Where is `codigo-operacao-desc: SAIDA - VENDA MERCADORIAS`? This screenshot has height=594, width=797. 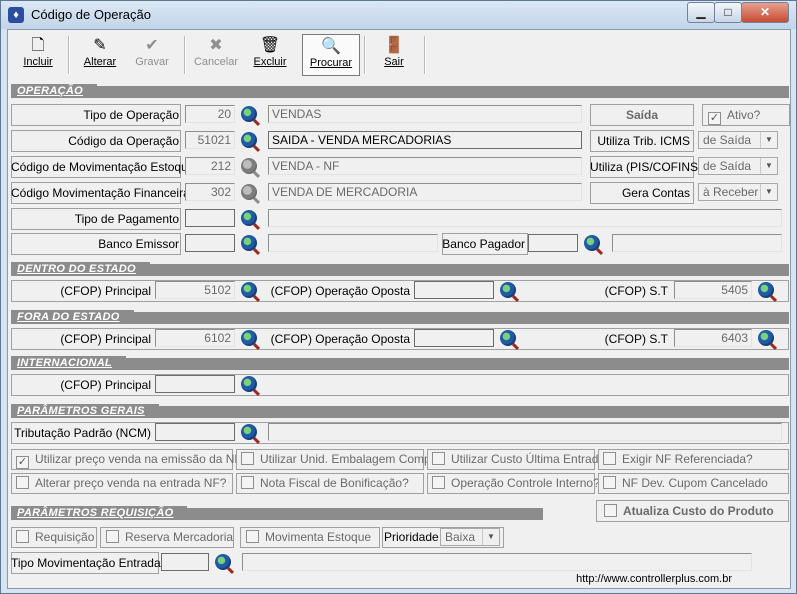
codigo-operacao-desc: SAIDA - VENDA MERCADORIAS is located at coordinates (425, 140).